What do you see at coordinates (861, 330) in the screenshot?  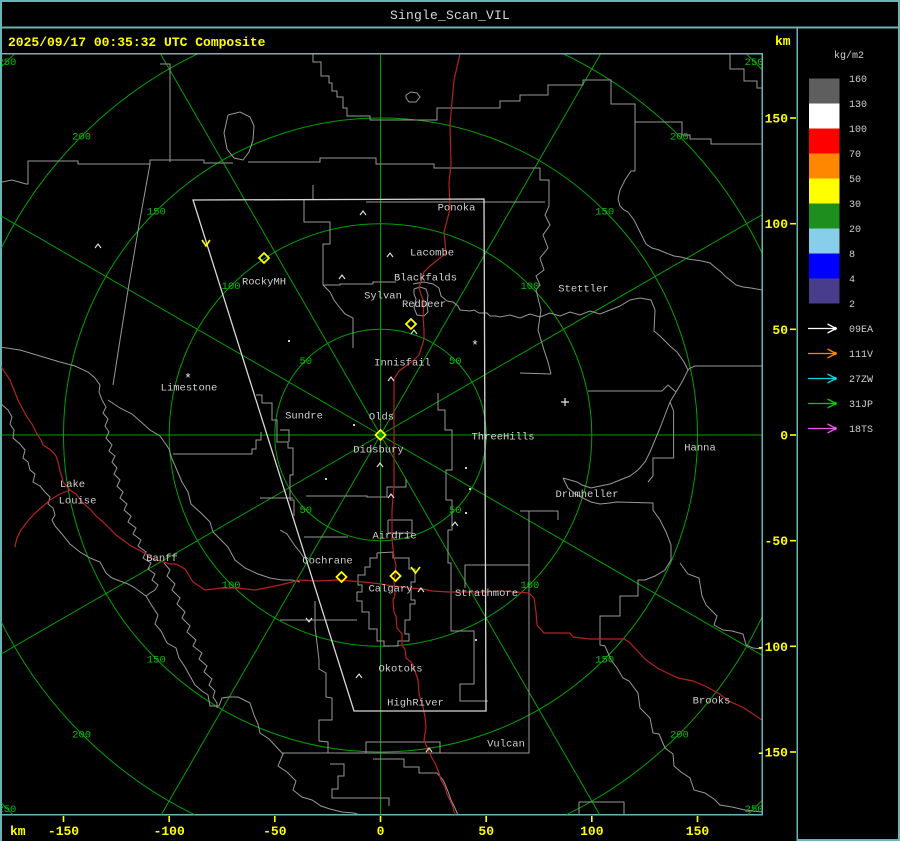 I see `svg-text: 09EA` at bounding box center [861, 330].